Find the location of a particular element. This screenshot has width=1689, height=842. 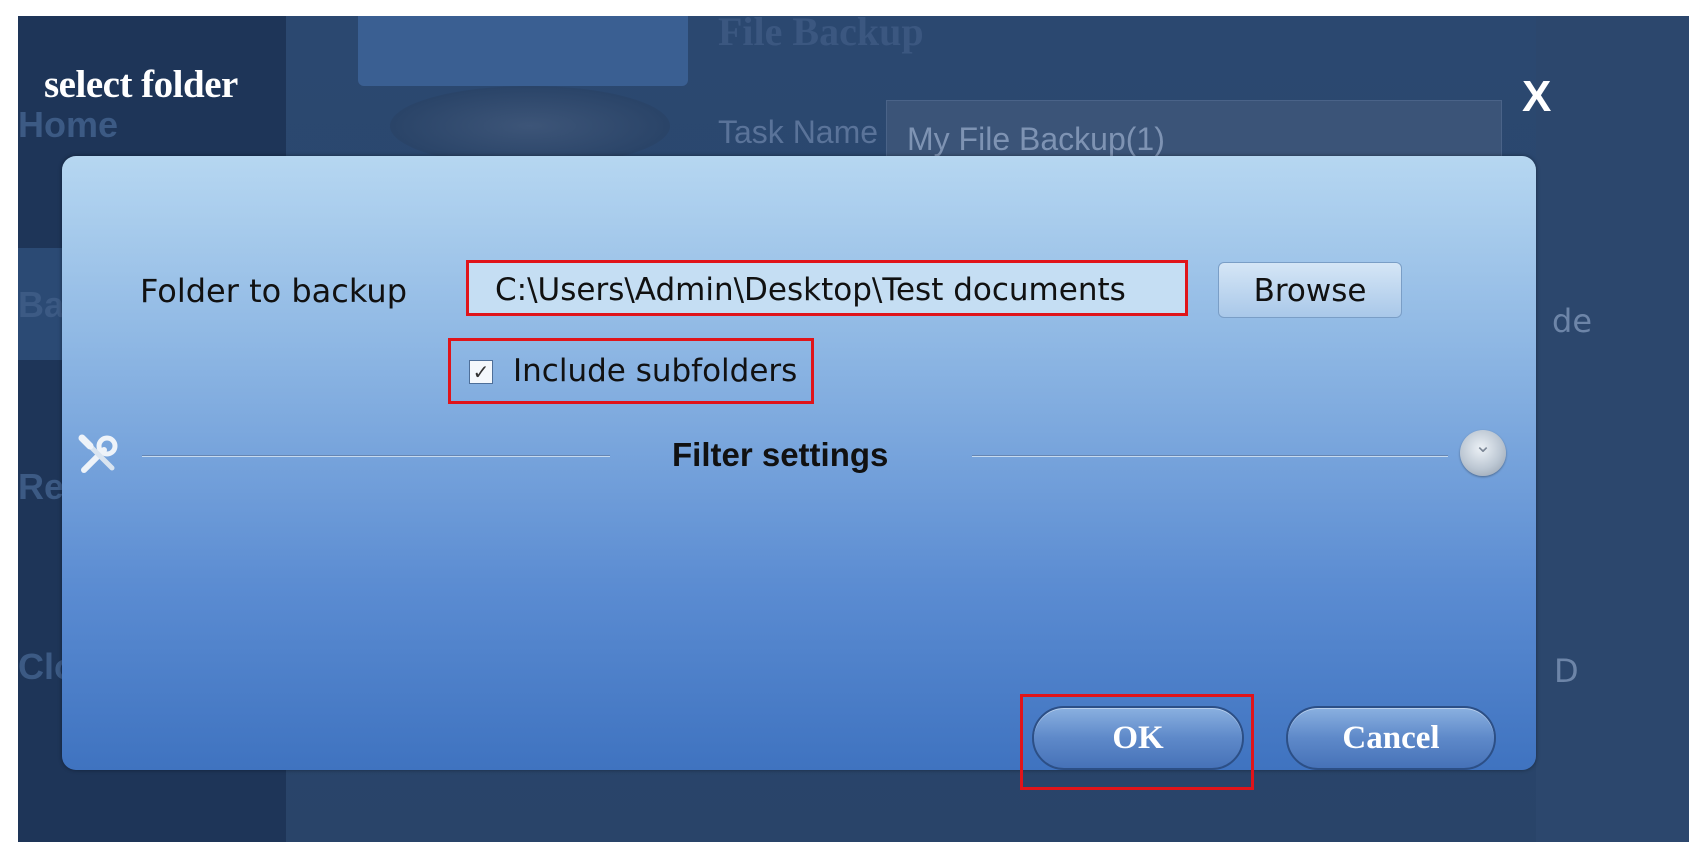

close-button: X is located at coordinates (1536, 97).